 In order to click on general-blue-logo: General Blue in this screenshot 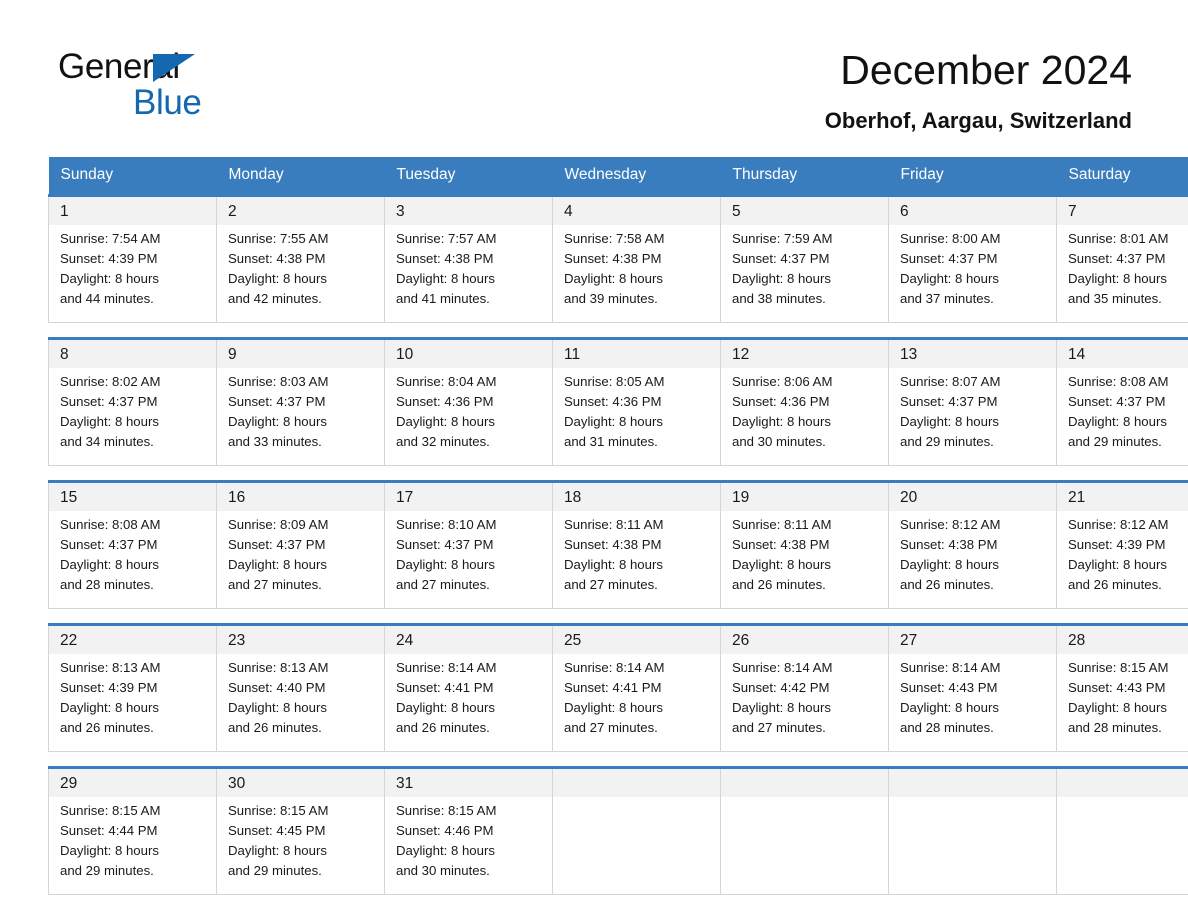, I will do `click(130, 84)`.